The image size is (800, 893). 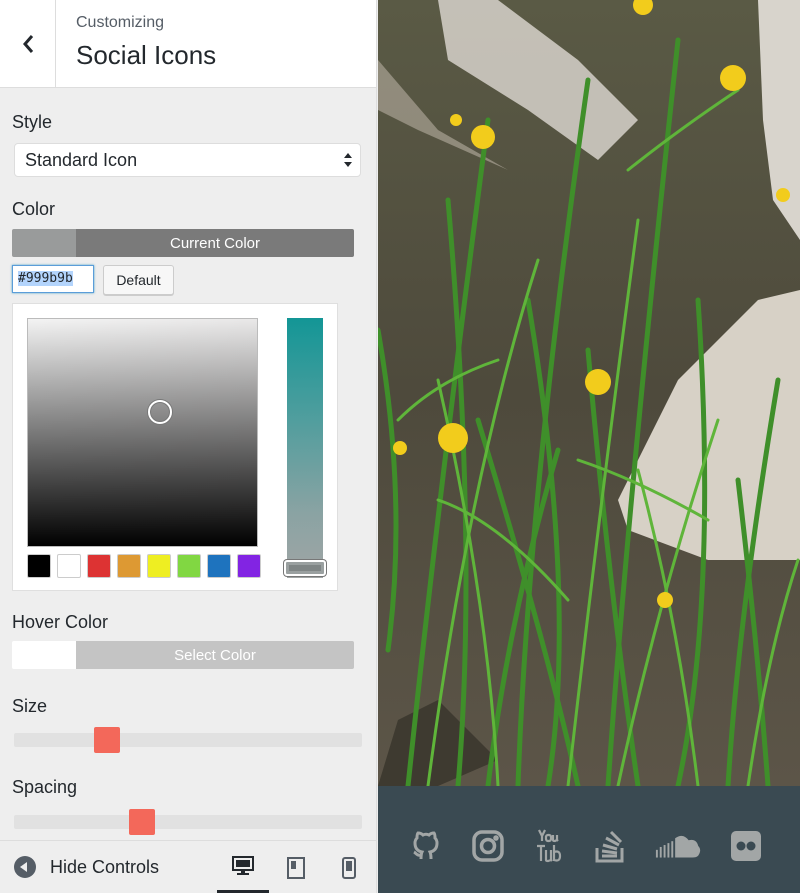 I want to click on panel-header: Customizing Social Icons, so click(x=188, y=44).